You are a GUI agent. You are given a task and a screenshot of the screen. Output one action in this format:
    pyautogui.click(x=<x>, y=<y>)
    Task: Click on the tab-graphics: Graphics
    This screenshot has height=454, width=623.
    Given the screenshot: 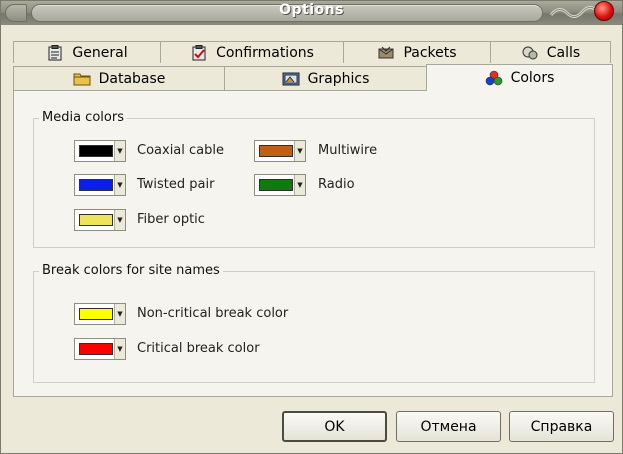 What is the action you would take?
    pyautogui.click(x=325, y=78)
    